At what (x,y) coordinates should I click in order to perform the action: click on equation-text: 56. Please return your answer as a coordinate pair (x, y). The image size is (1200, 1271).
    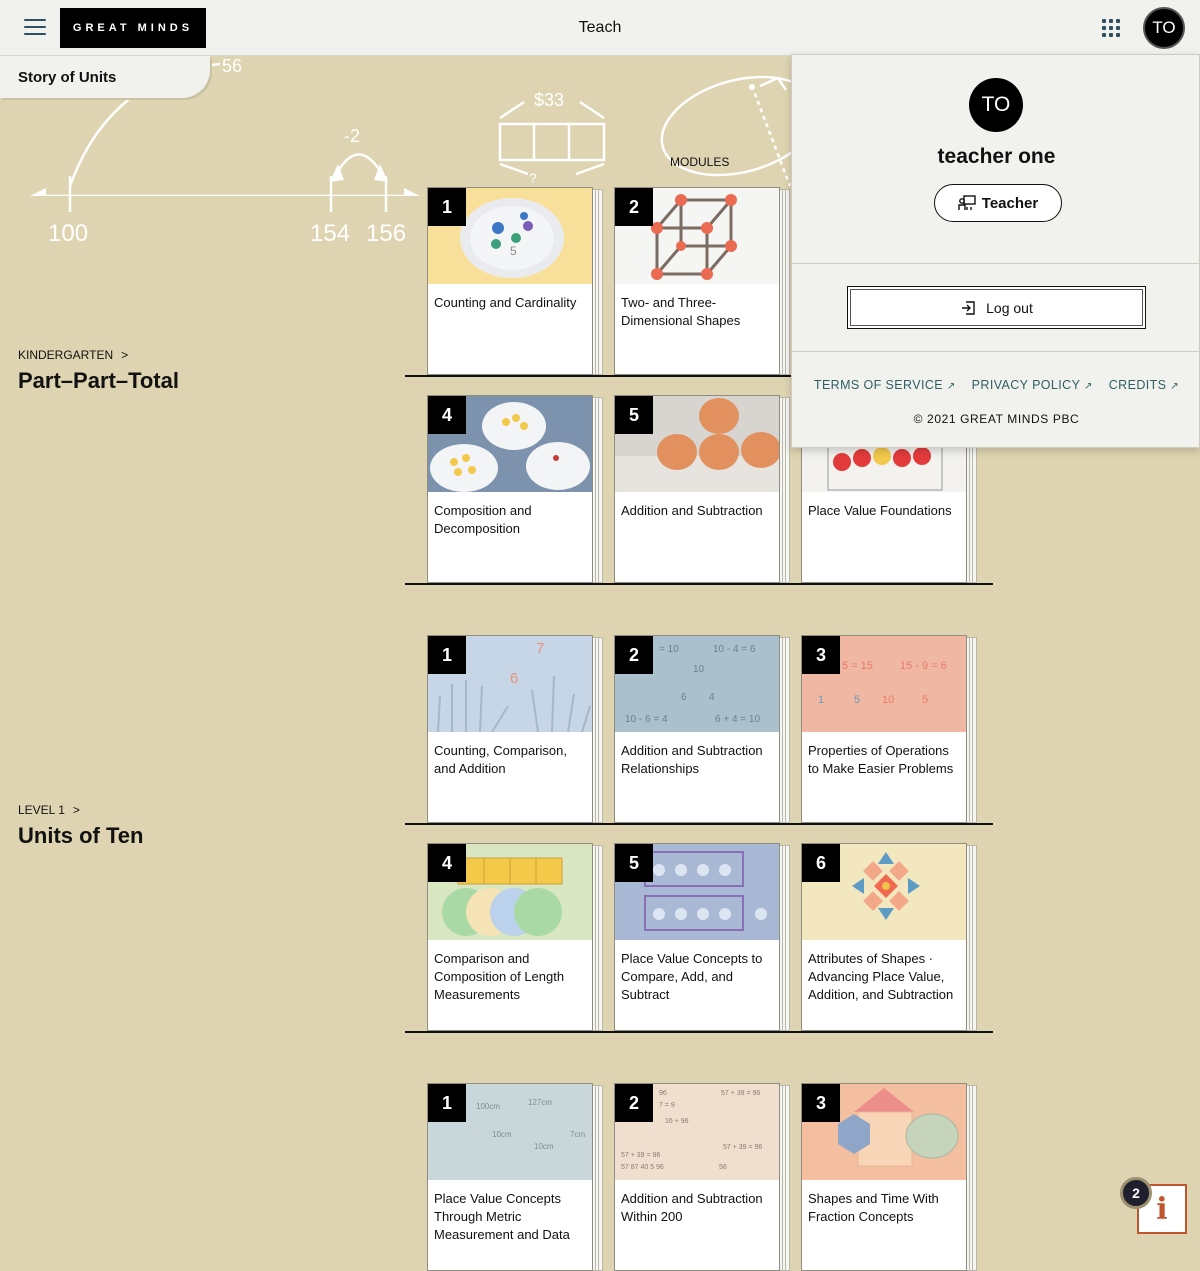
    Looking at the image, I should click on (723, 1167).